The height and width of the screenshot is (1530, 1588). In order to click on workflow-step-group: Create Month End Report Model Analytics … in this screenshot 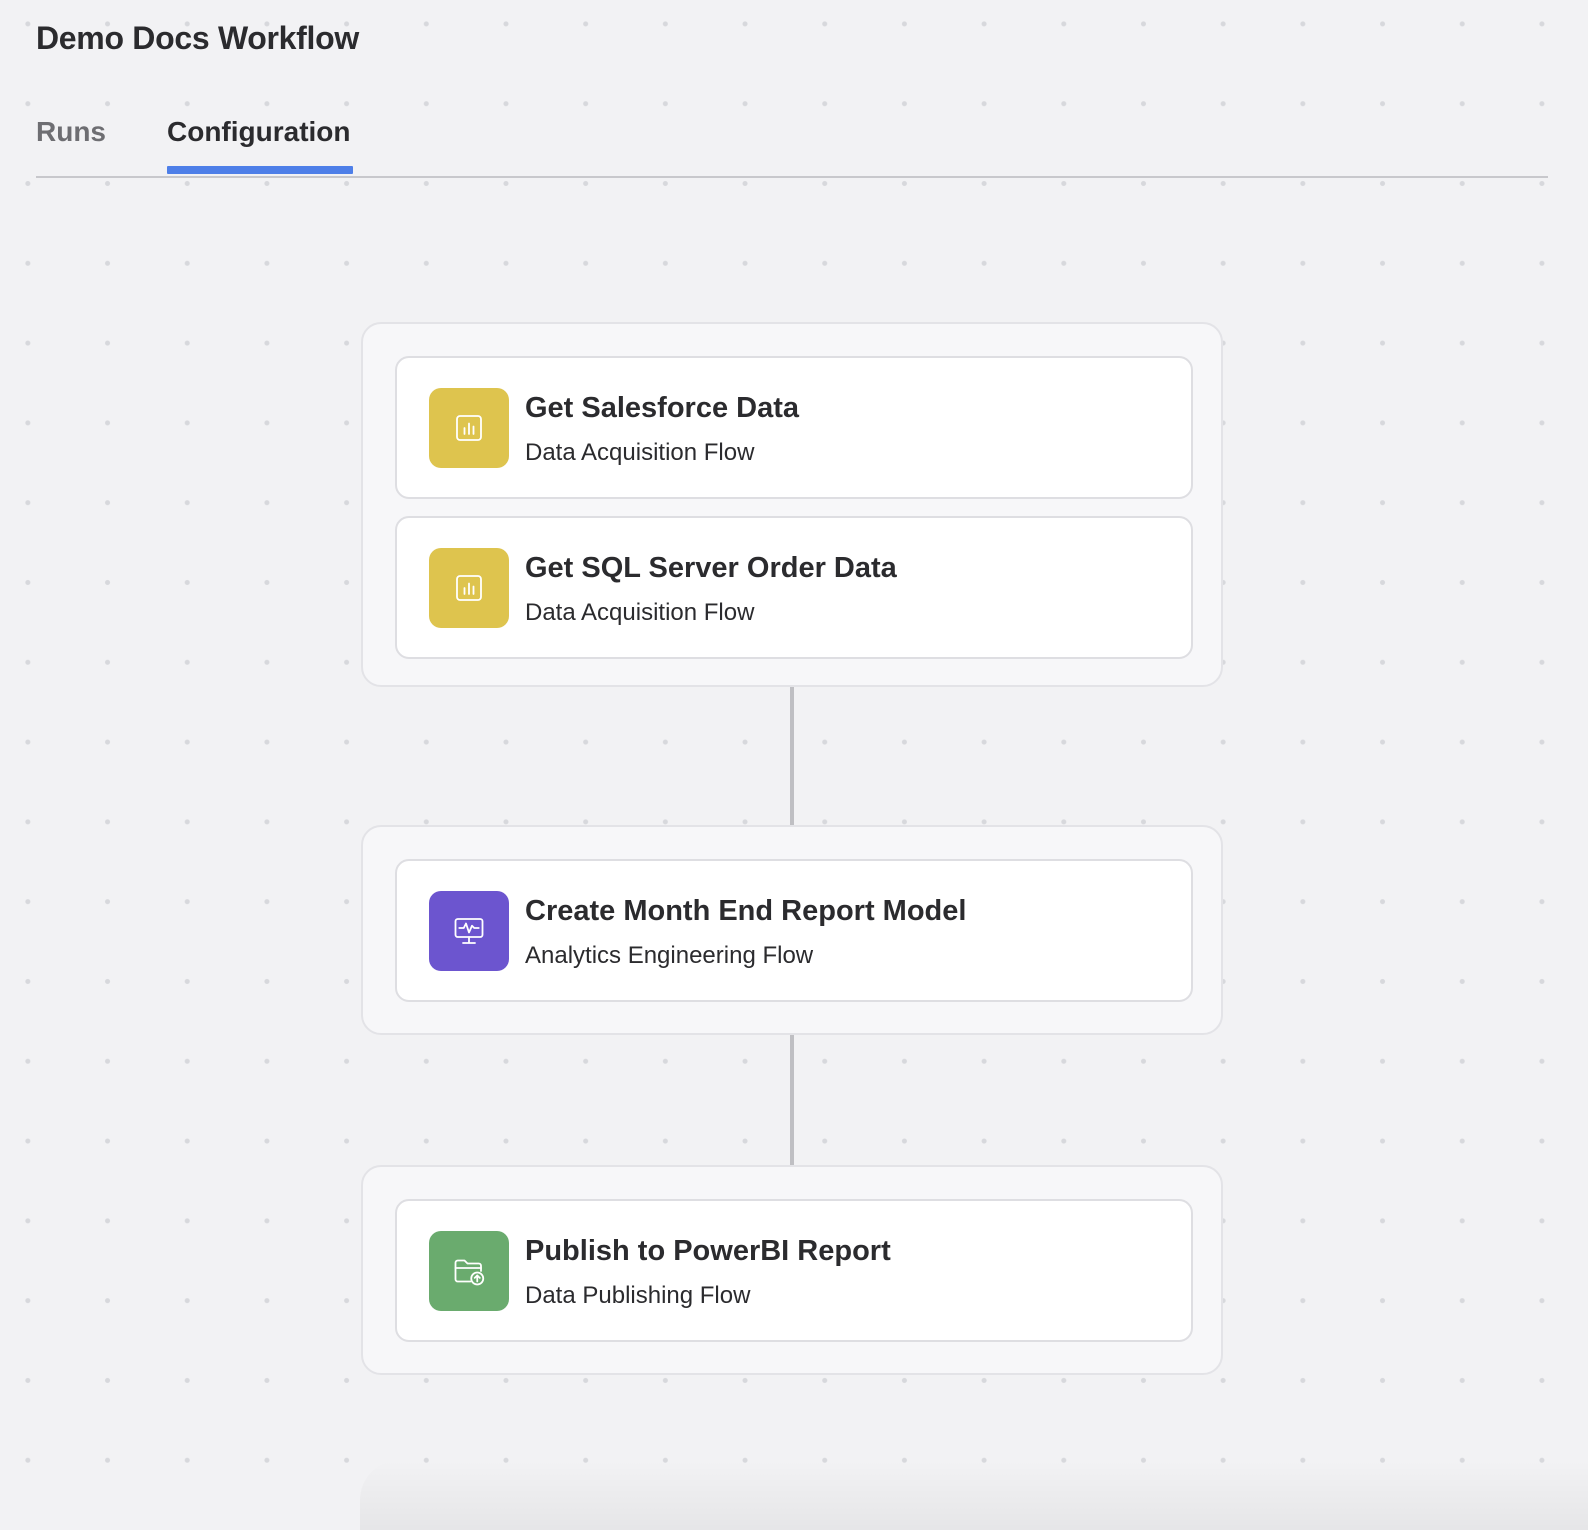, I will do `click(792, 930)`.